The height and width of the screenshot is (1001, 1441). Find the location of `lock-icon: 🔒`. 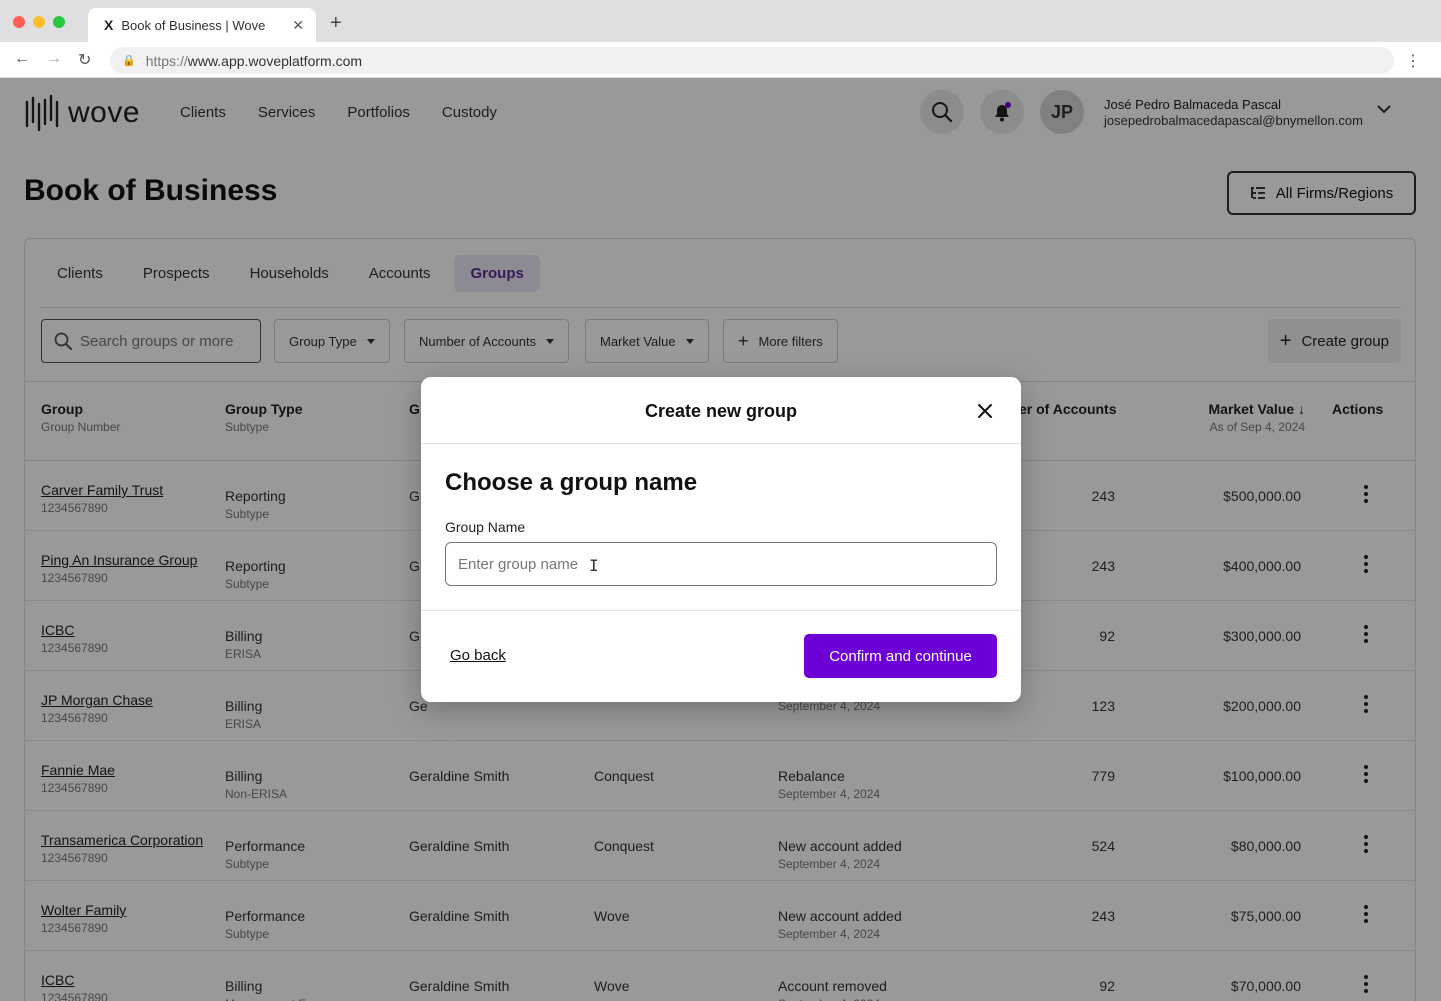

lock-icon: 🔒 is located at coordinates (129, 61).